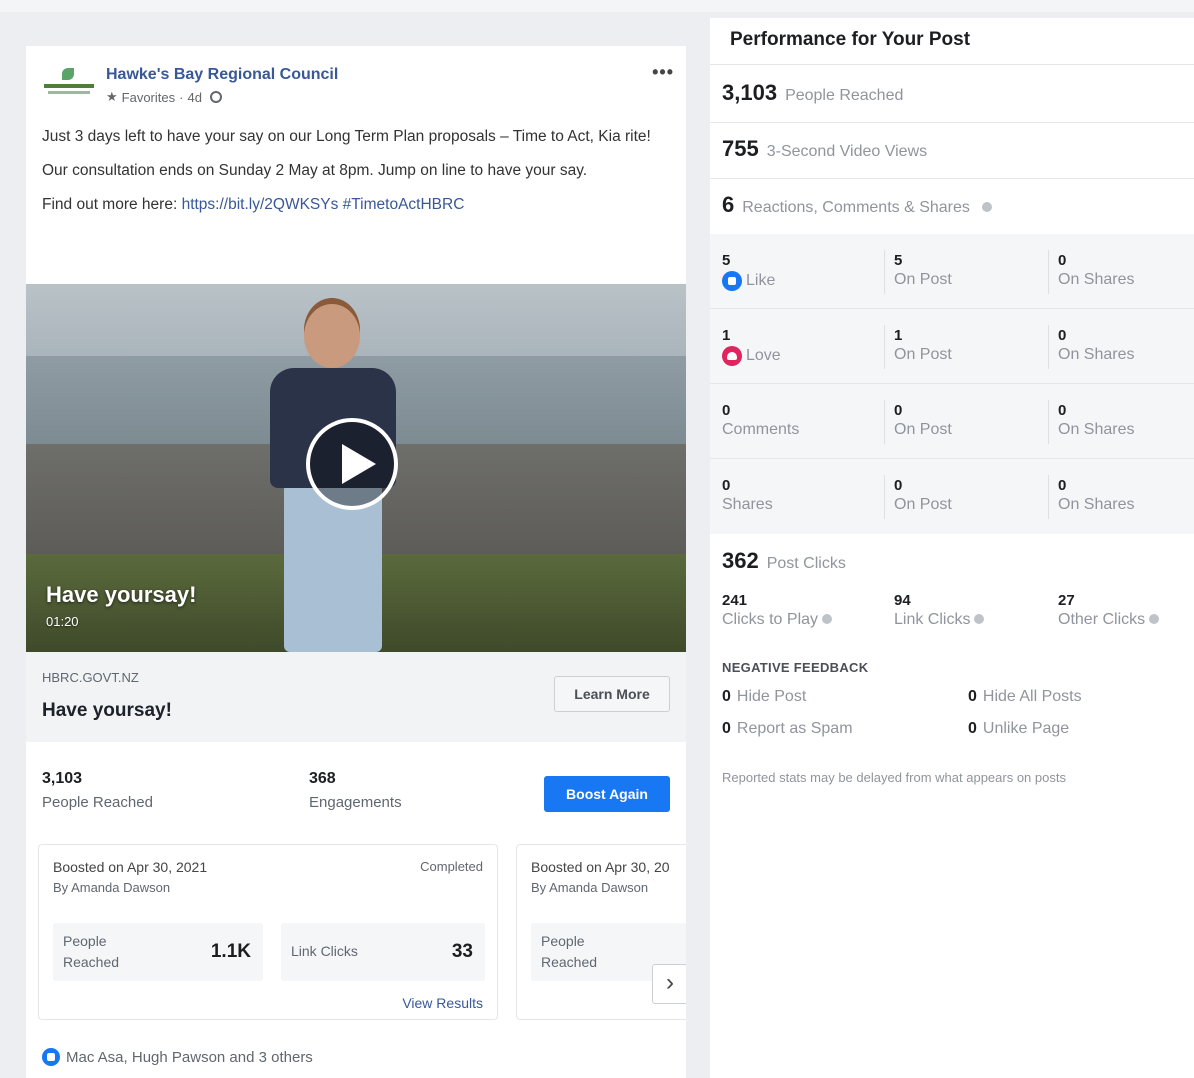  I want to click on globe-icon, so click(215, 97).